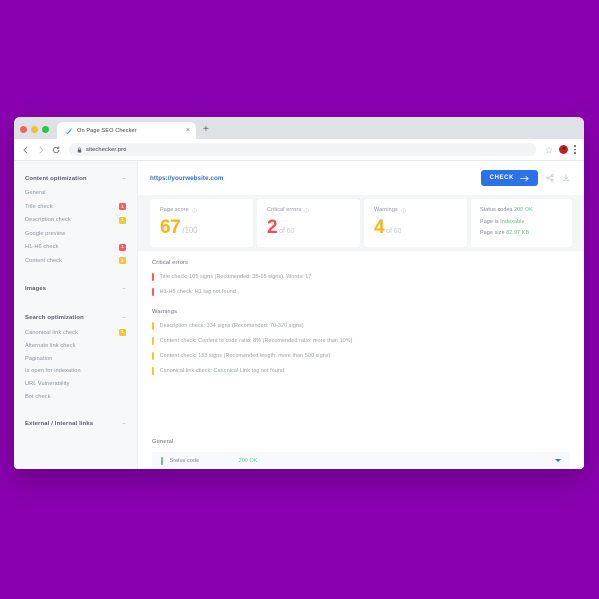 The image size is (599, 599). I want to click on warnings-section-title: Warnings, so click(165, 312).